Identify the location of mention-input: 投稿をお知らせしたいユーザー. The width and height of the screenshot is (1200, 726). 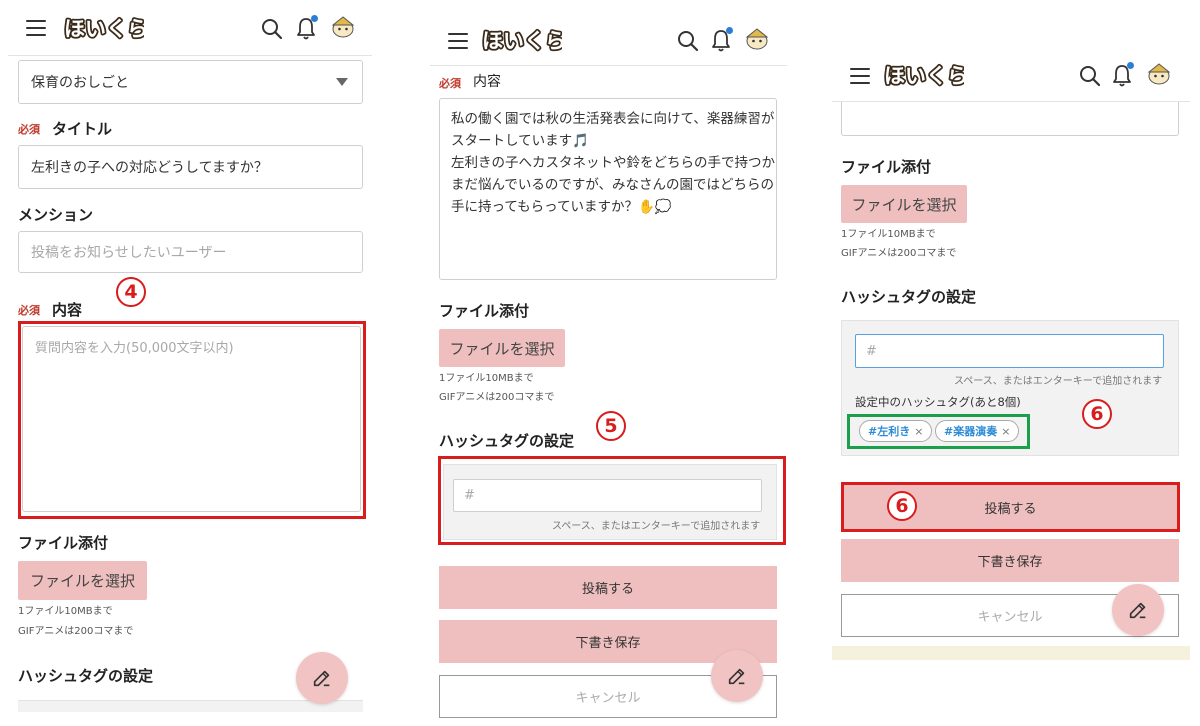
(190, 252).